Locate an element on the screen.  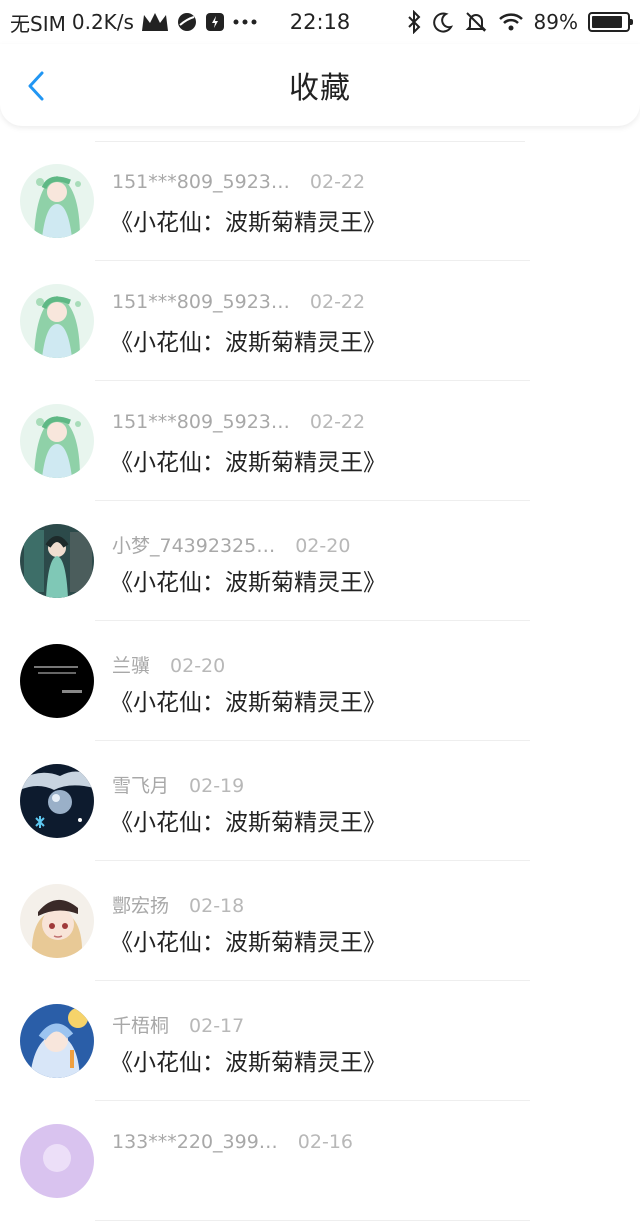
chevron-left-icon is located at coordinates (36, 86).